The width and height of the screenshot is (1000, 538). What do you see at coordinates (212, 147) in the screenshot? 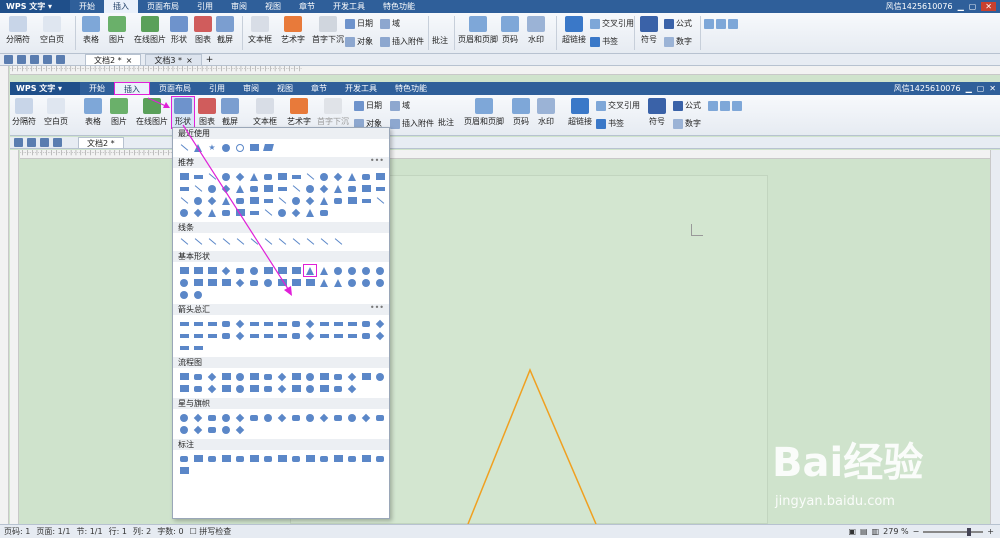
I see `star-shape: ★` at bounding box center [212, 147].